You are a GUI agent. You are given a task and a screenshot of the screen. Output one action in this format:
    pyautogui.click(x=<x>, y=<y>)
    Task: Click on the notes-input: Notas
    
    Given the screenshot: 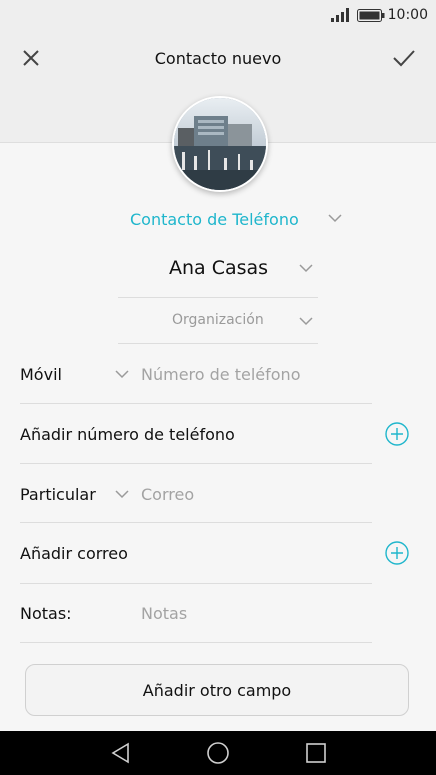 What is the action you would take?
    pyautogui.click(x=164, y=613)
    